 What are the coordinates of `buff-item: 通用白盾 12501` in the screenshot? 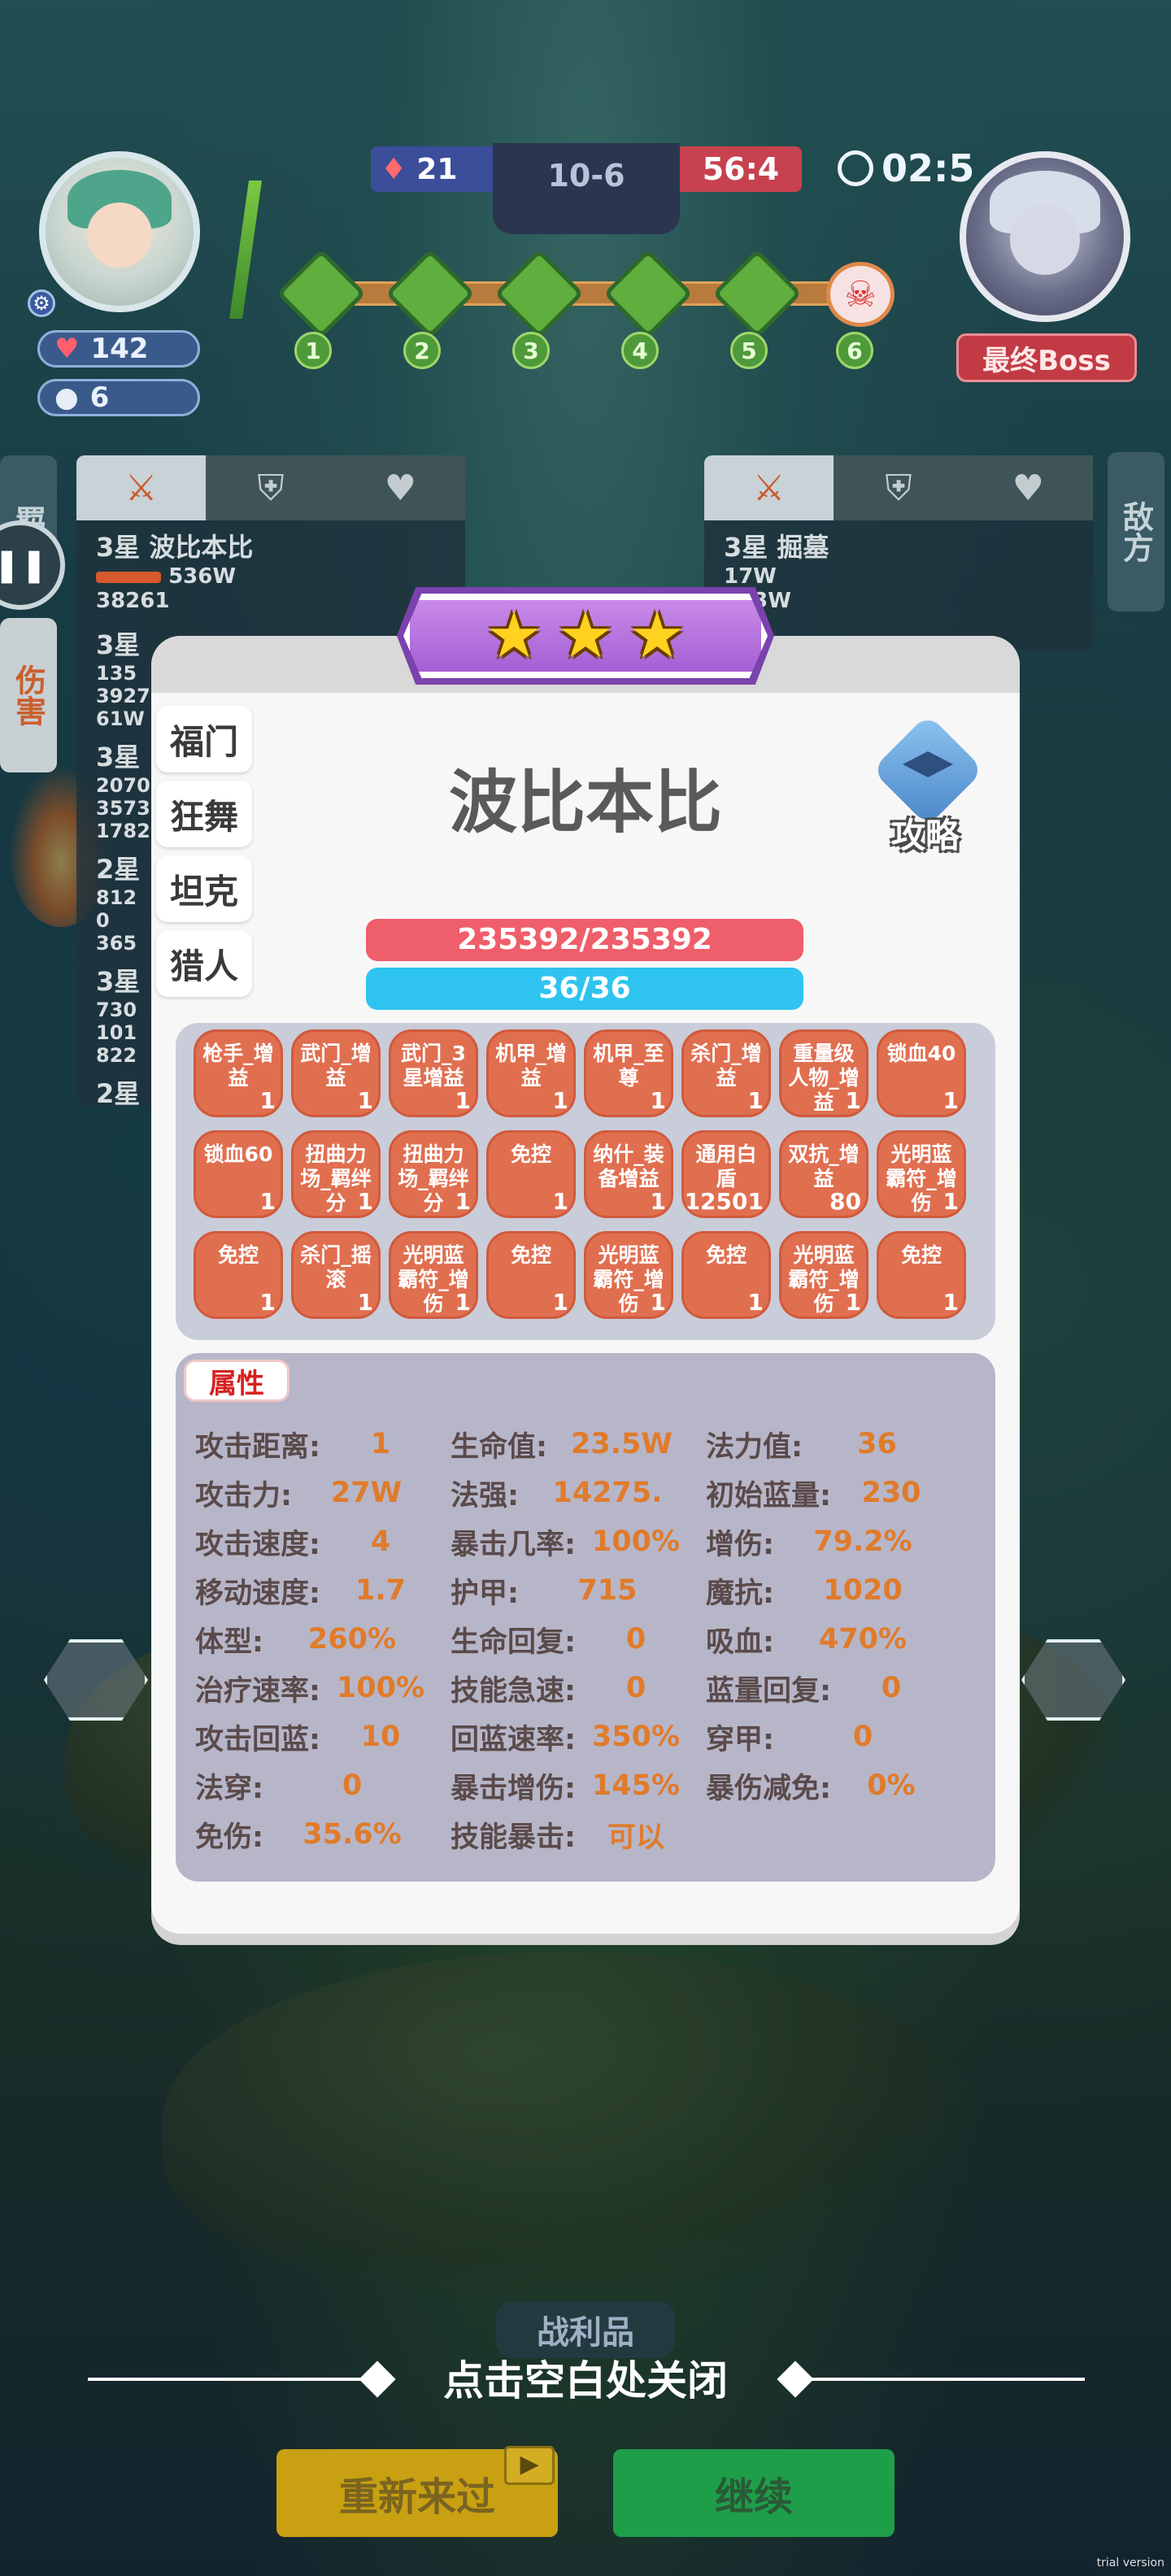 It's located at (726, 1174).